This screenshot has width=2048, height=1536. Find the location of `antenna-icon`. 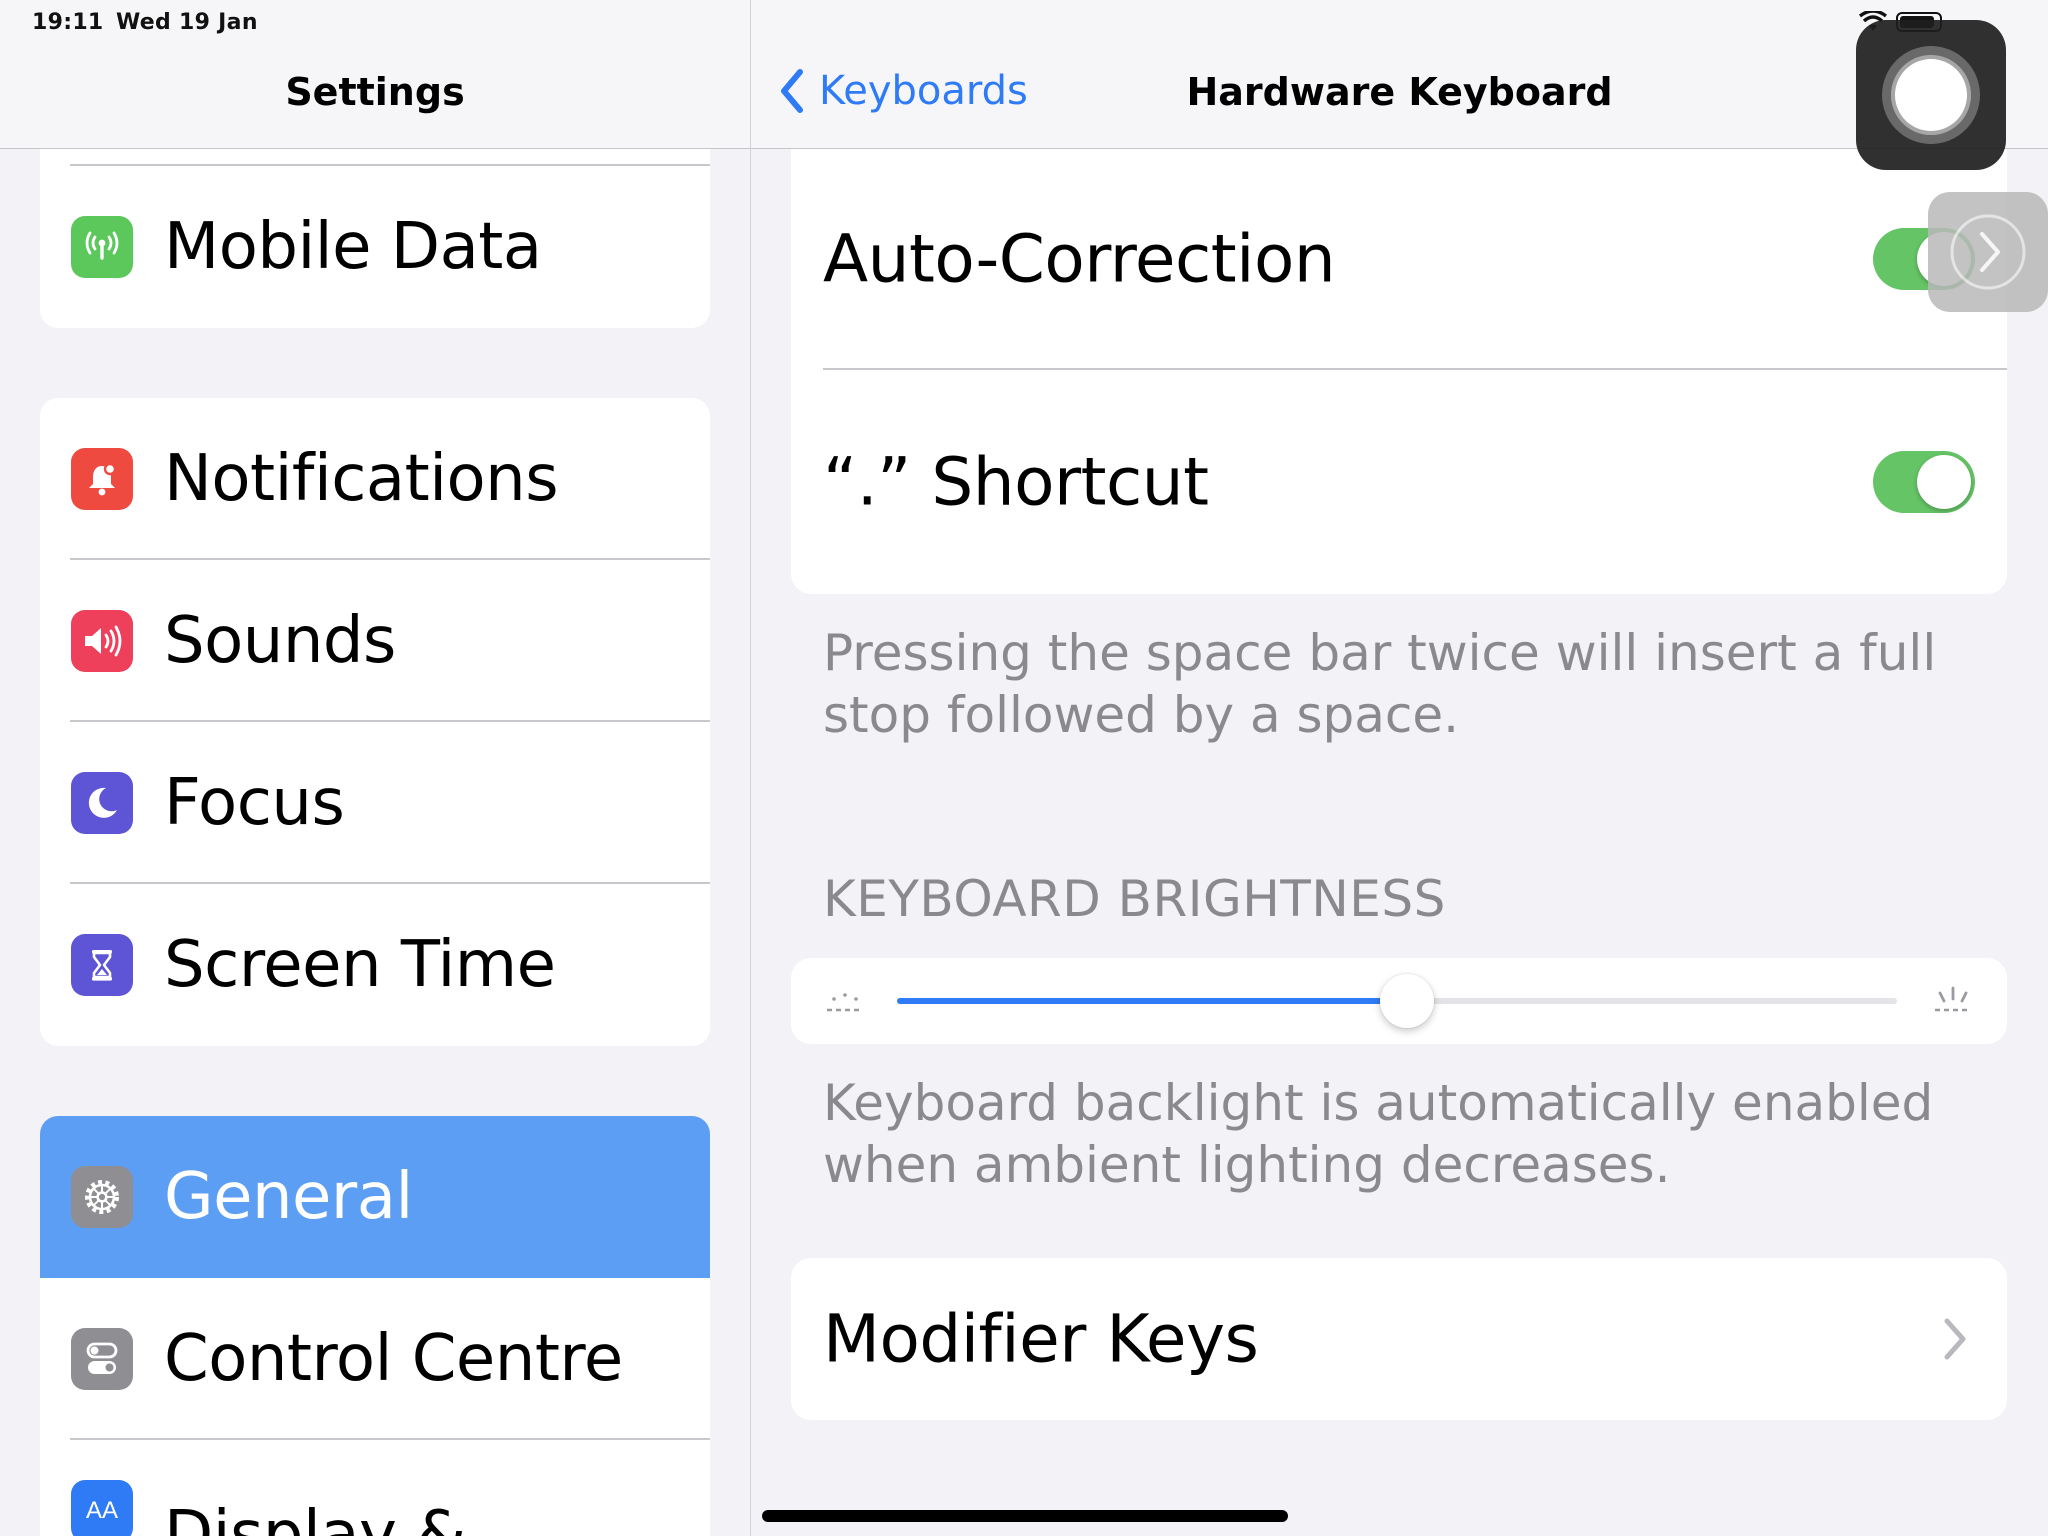

antenna-icon is located at coordinates (102, 247).